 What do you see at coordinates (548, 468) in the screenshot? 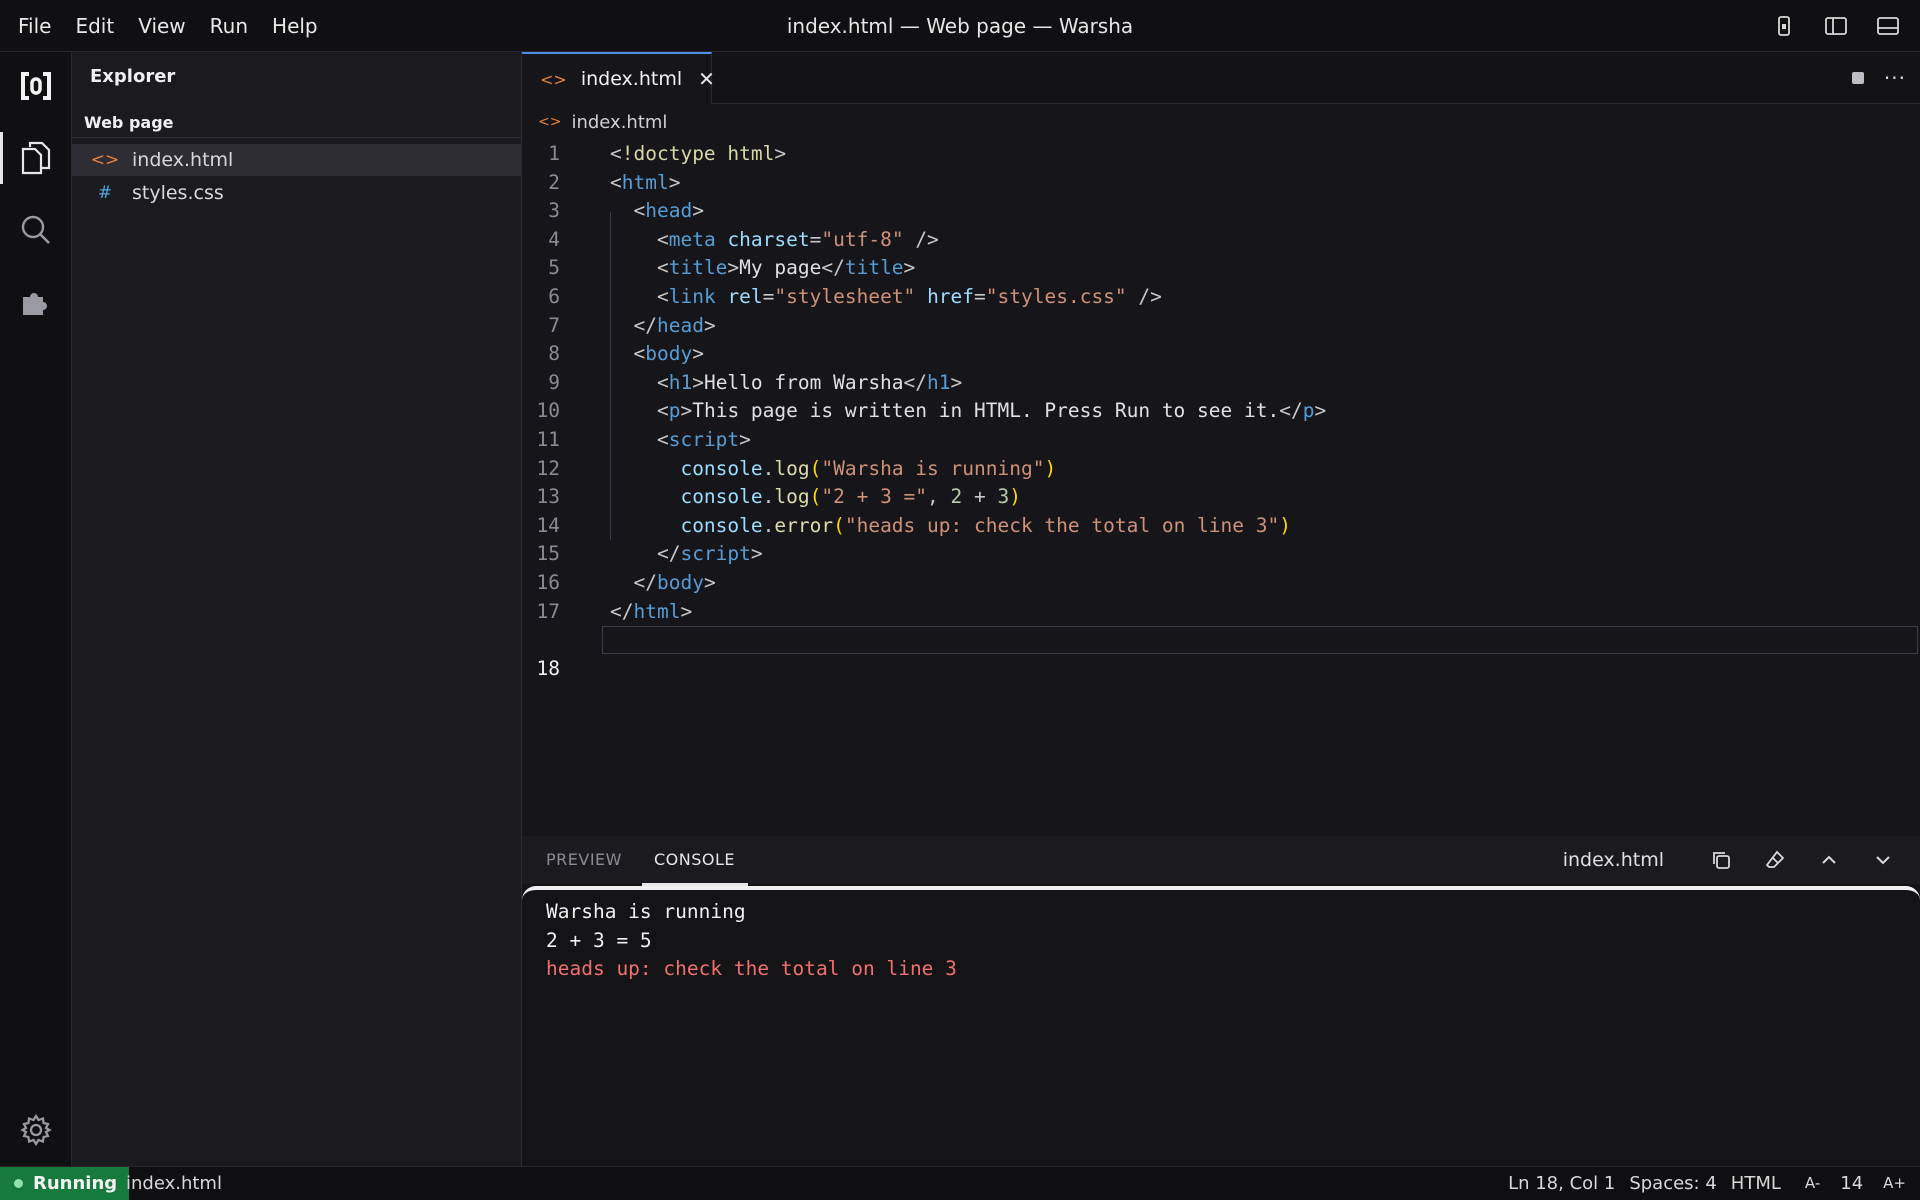
I see `line-number: 12` at bounding box center [548, 468].